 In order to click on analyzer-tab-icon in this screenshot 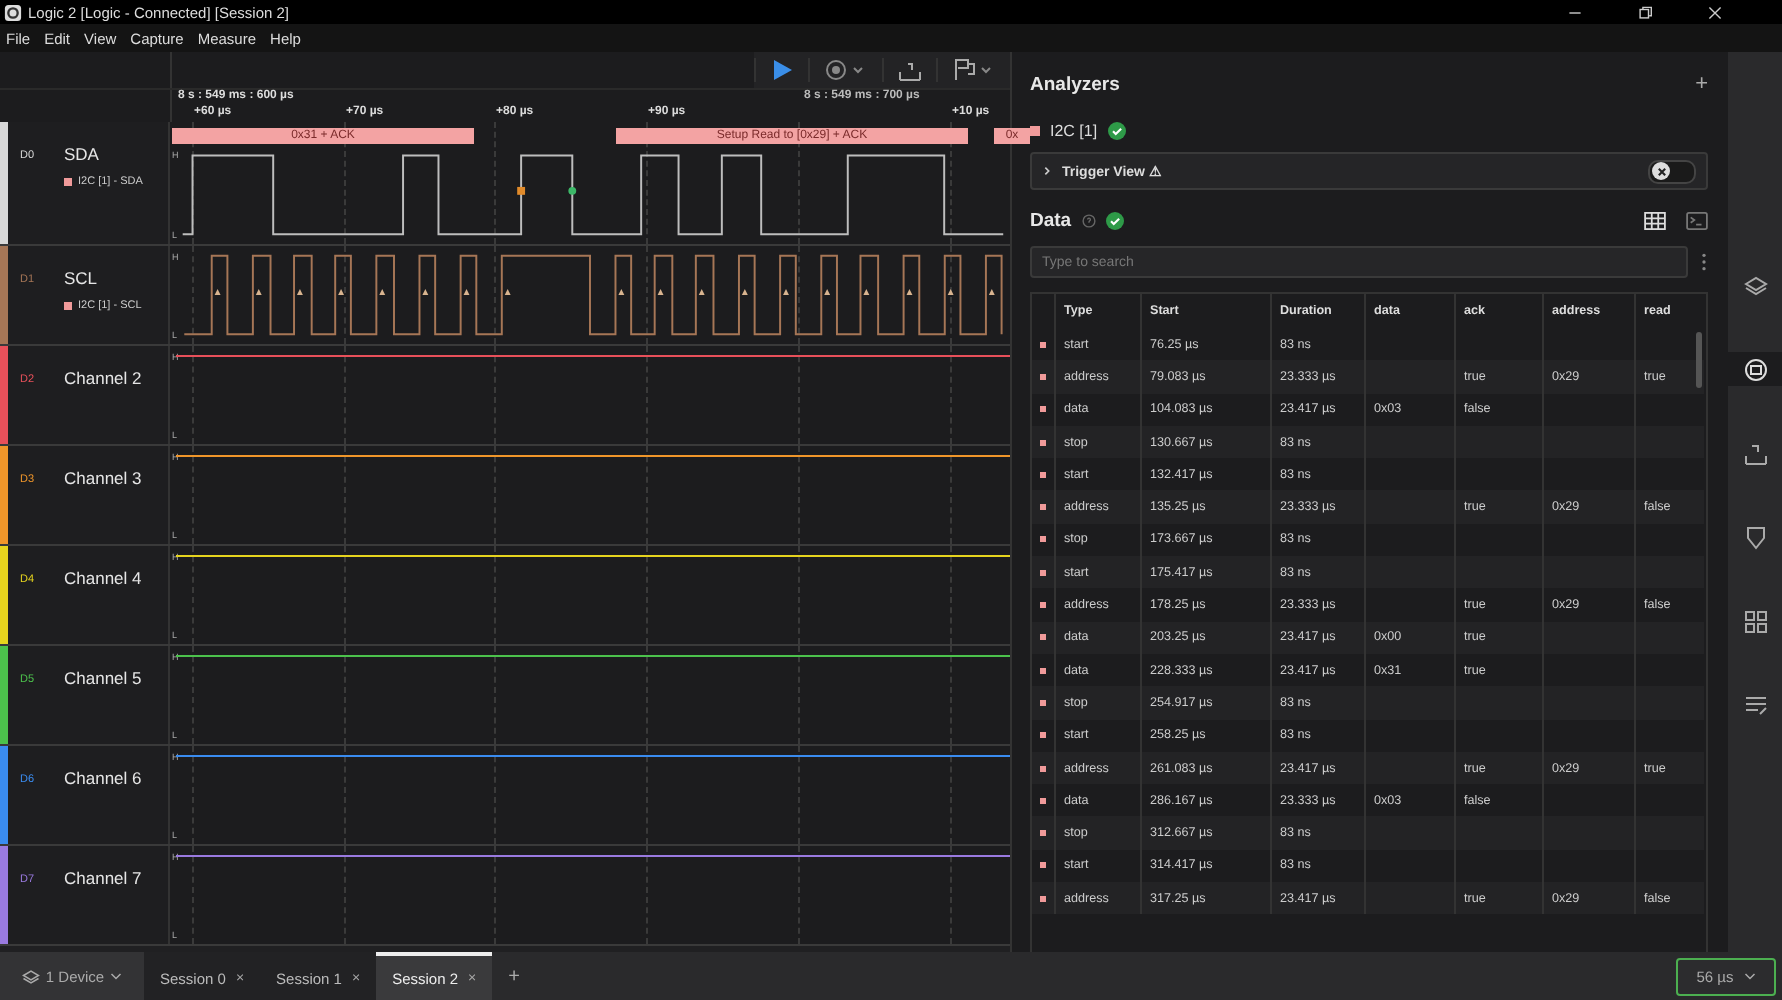, I will do `click(1755, 369)`.